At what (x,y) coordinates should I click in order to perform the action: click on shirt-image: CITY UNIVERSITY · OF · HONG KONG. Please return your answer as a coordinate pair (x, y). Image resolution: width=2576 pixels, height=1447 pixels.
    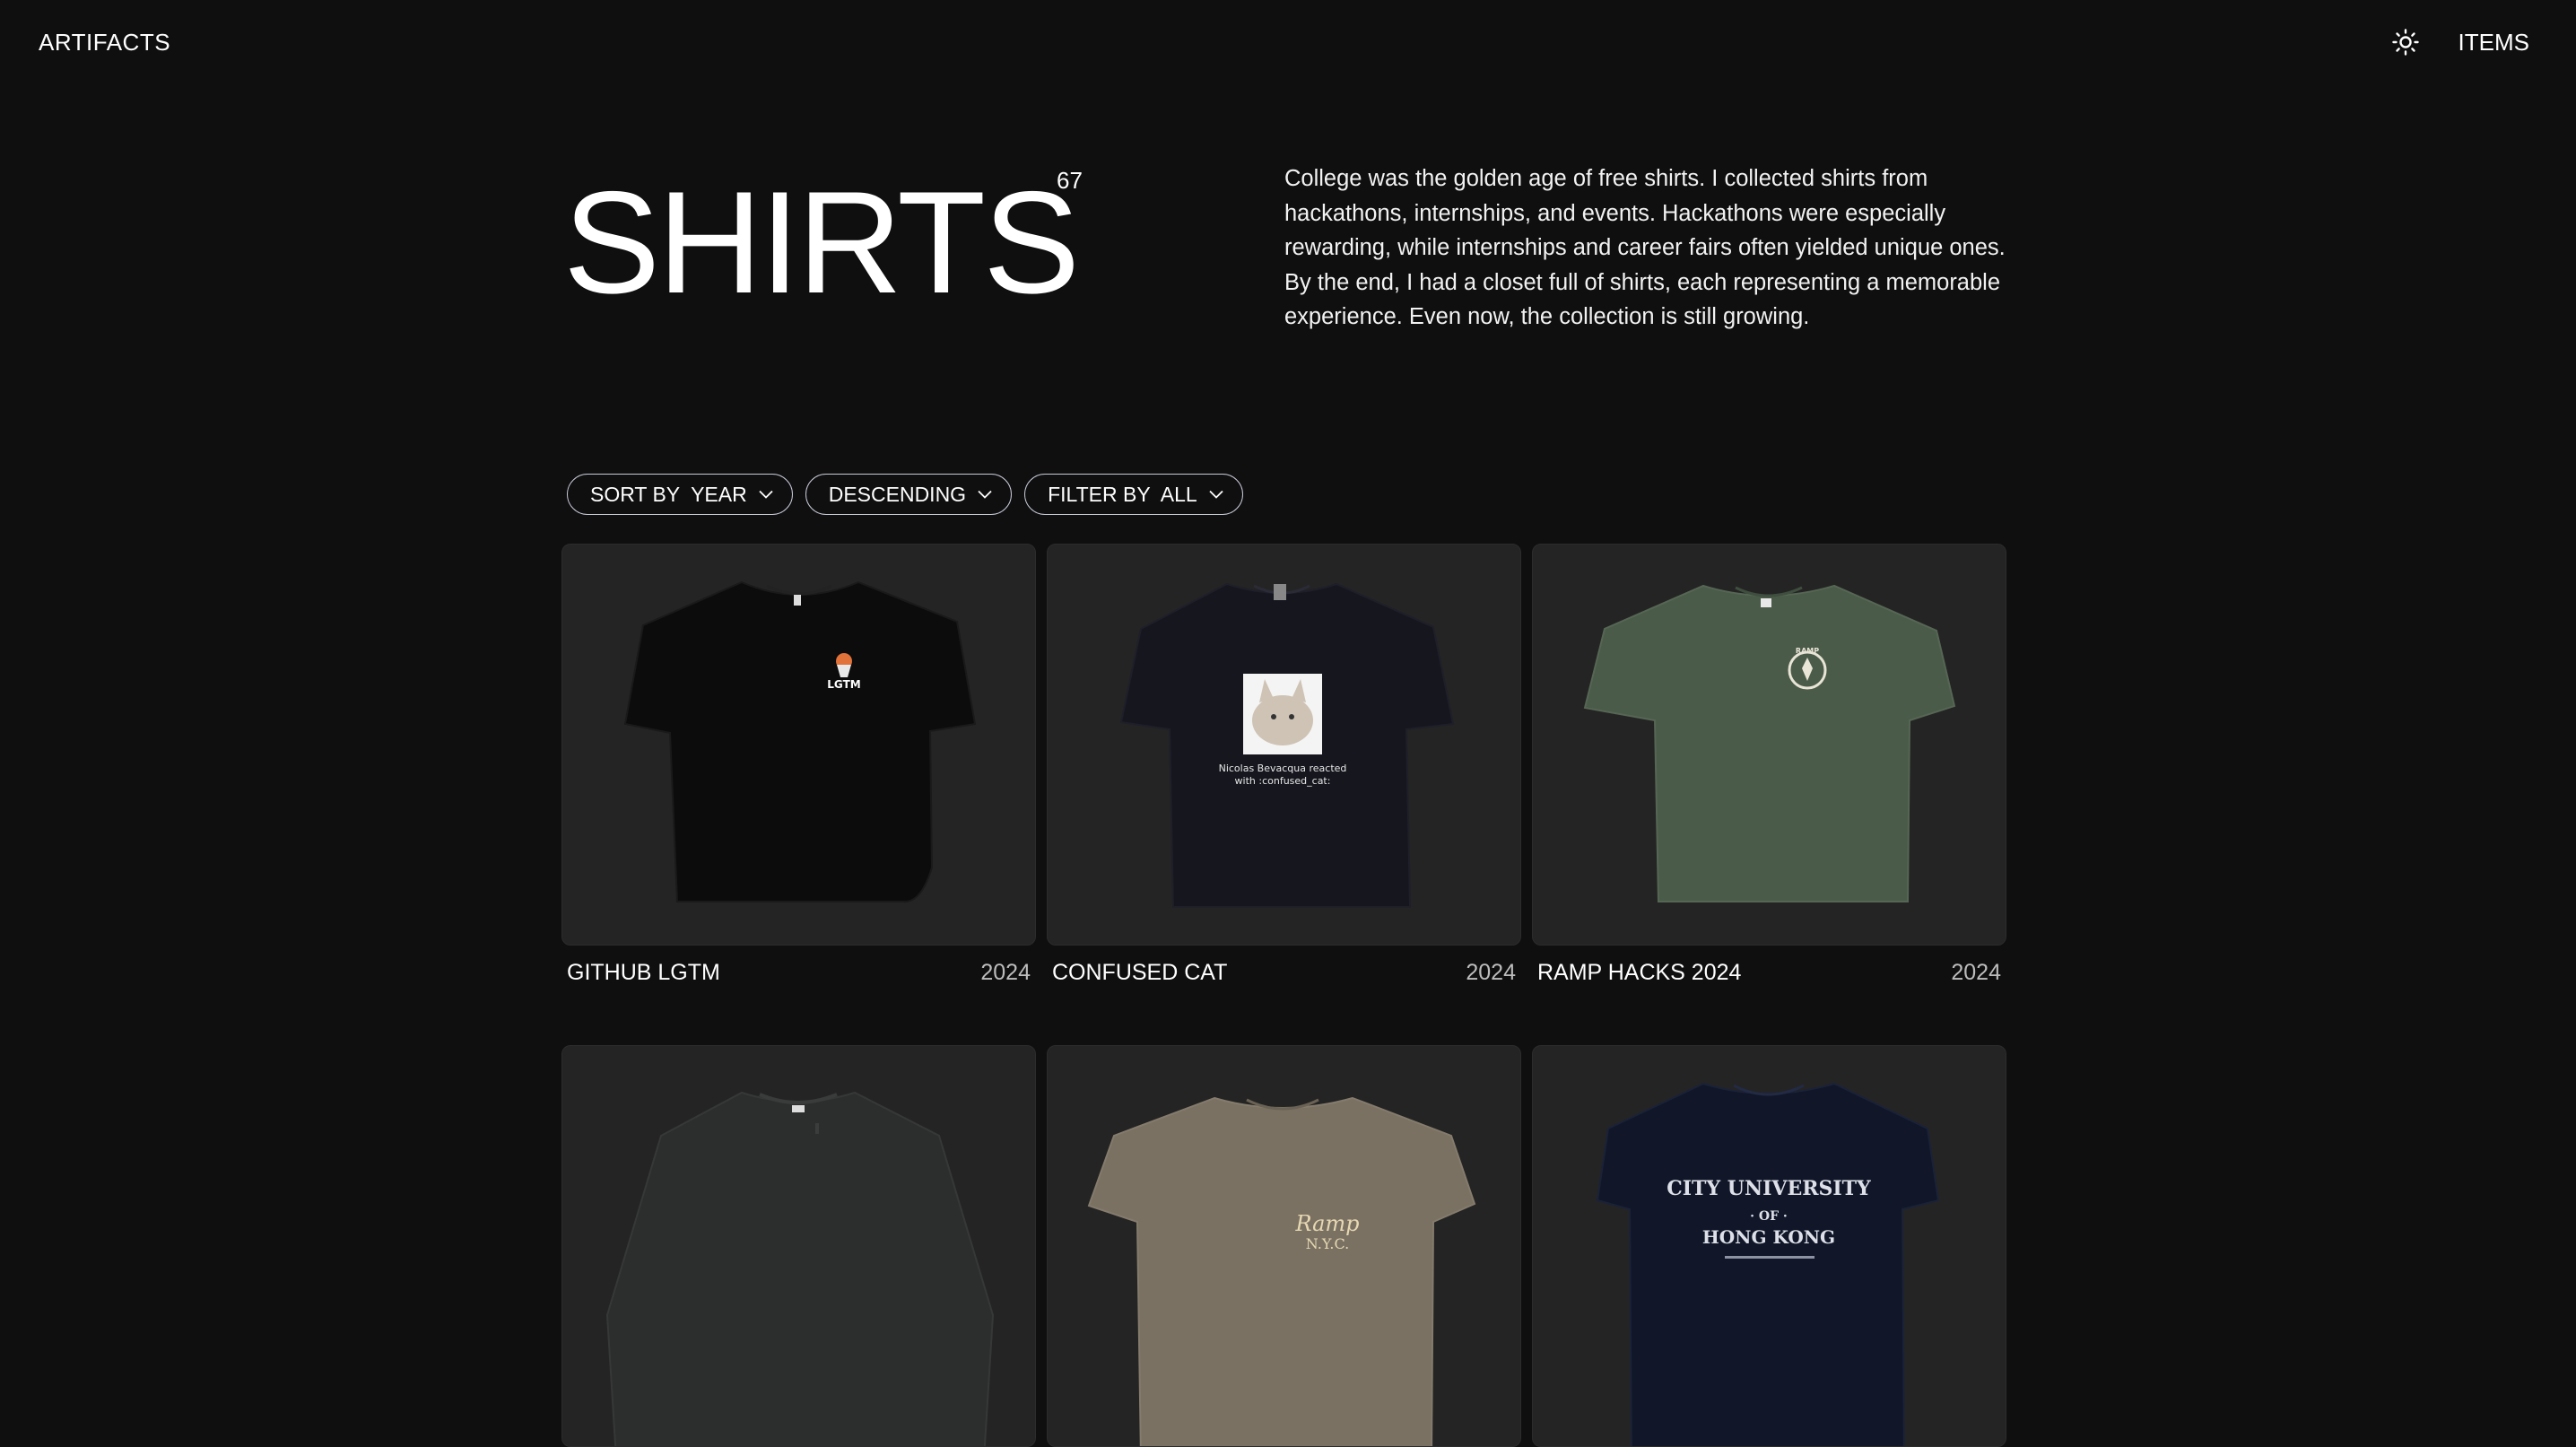
    Looking at the image, I should click on (1769, 1246).